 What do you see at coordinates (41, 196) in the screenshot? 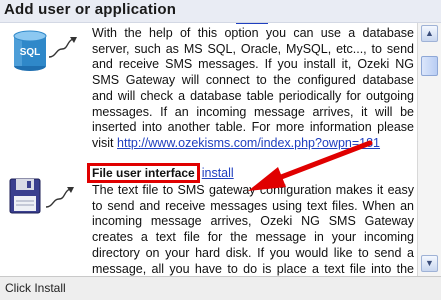
I see `floppy-disk-icon` at bounding box center [41, 196].